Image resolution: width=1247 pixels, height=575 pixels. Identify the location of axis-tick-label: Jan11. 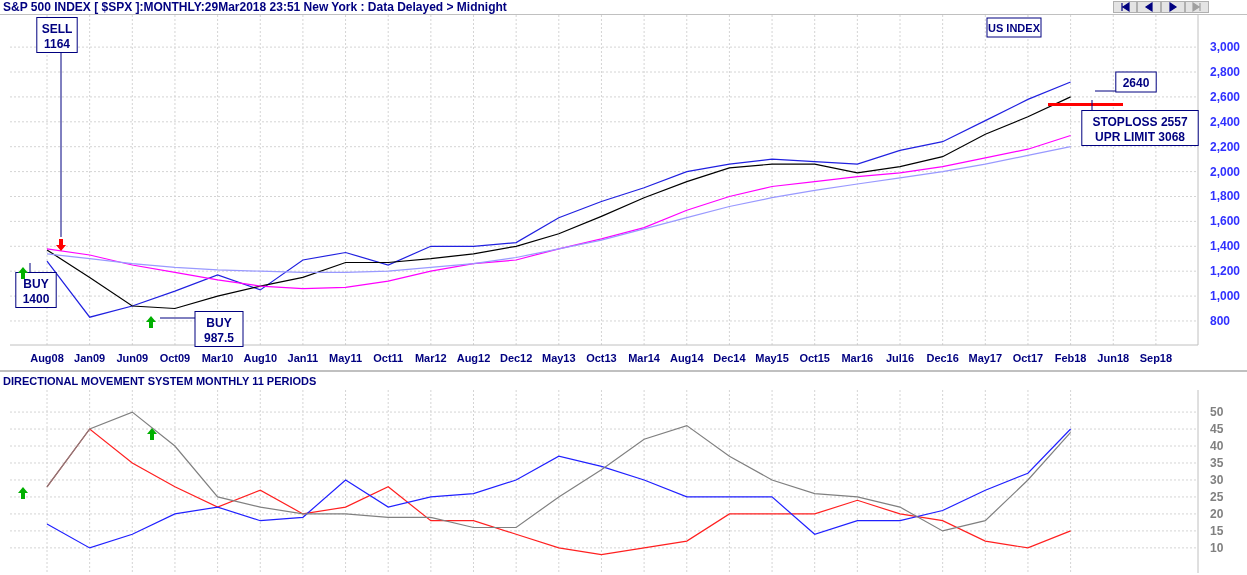
(303, 358).